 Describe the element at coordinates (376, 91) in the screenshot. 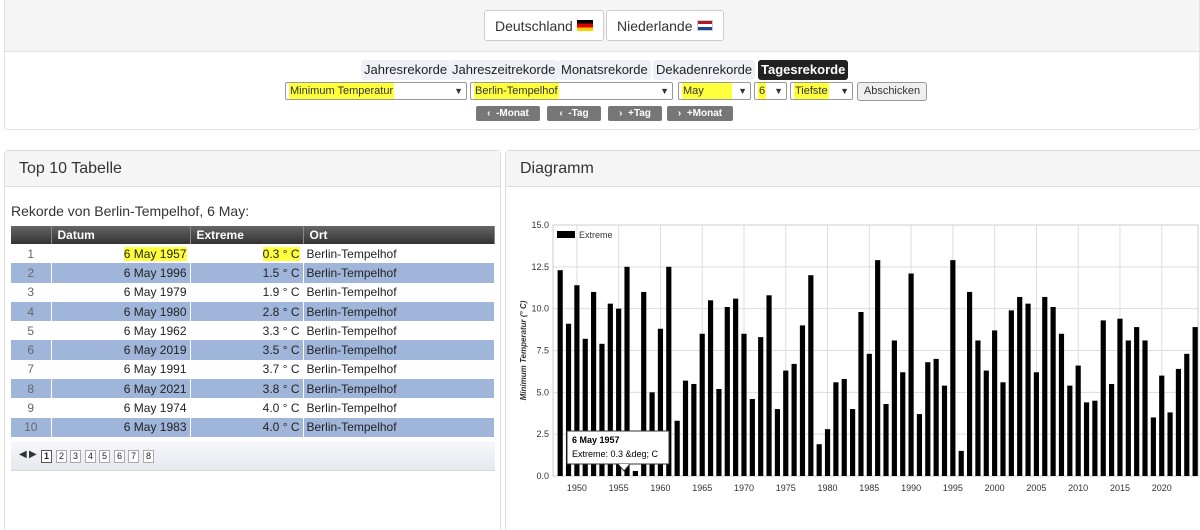

I see `parameter-select: Minimum Temperatur ▼` at that location.